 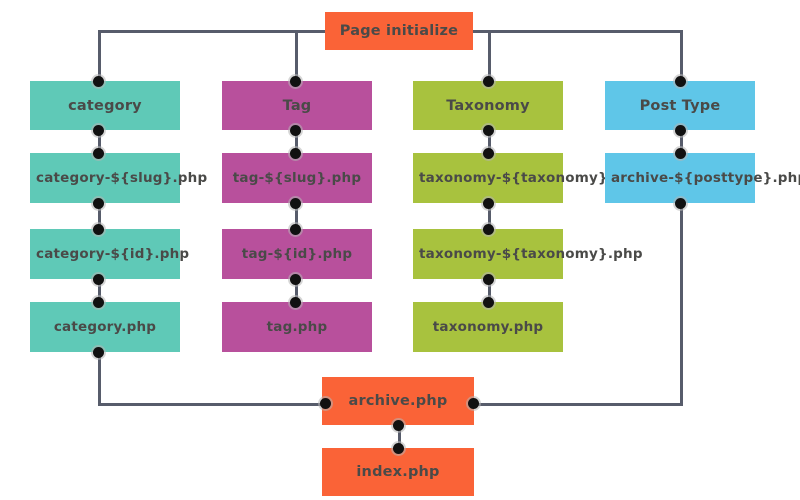 I want to click on port-category-id-bottom, so click(x=98, y=279).